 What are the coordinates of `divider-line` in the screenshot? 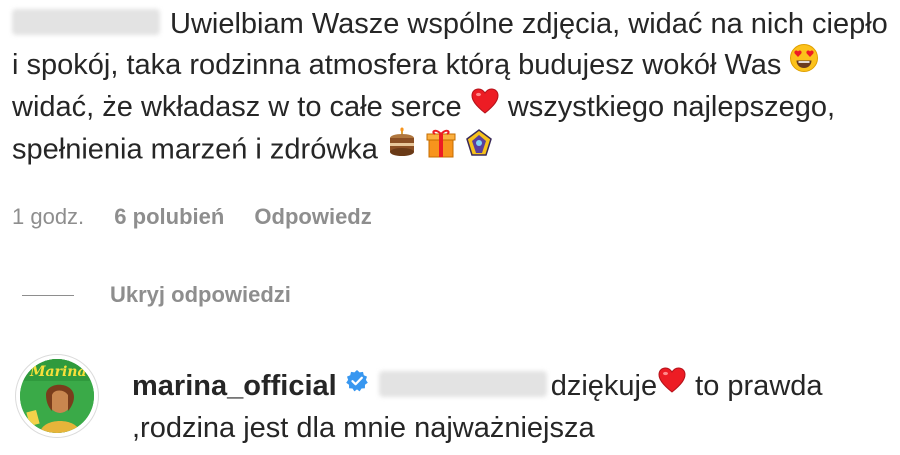 It's located at (48, 295).